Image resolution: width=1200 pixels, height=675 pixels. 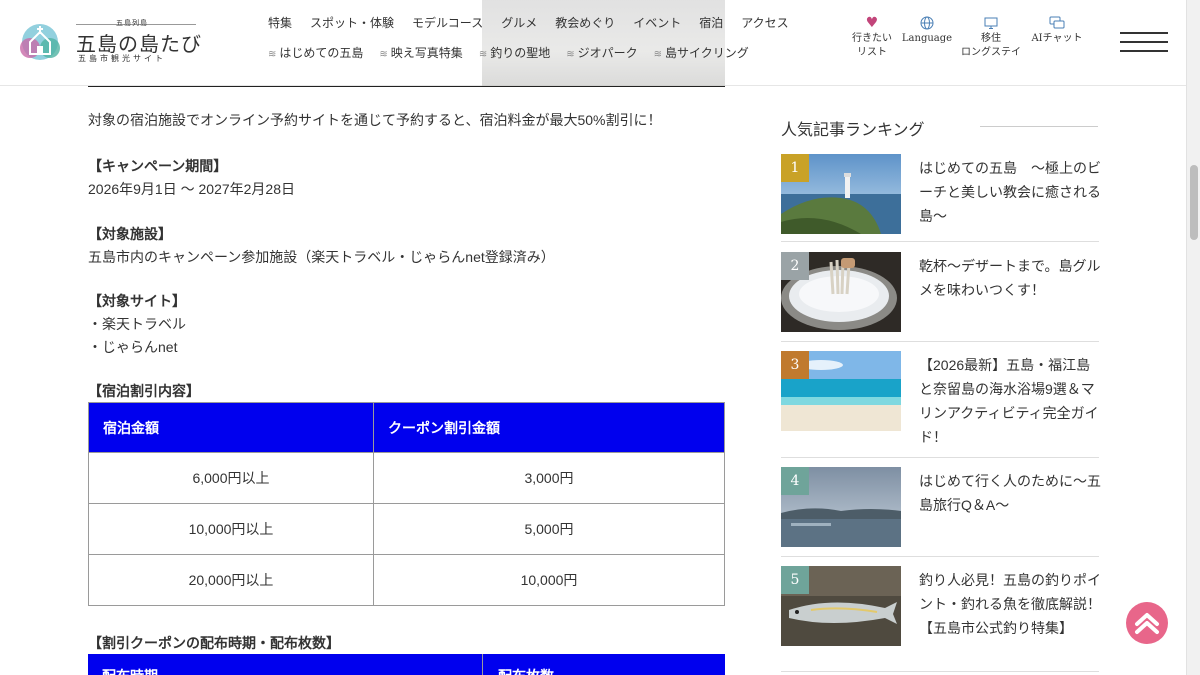 What do you see at coordinates (601, 52) in the screenshot?
I see `feature-nav-geopark: ≋ ジオパーク` at bounding box center [601, 52].